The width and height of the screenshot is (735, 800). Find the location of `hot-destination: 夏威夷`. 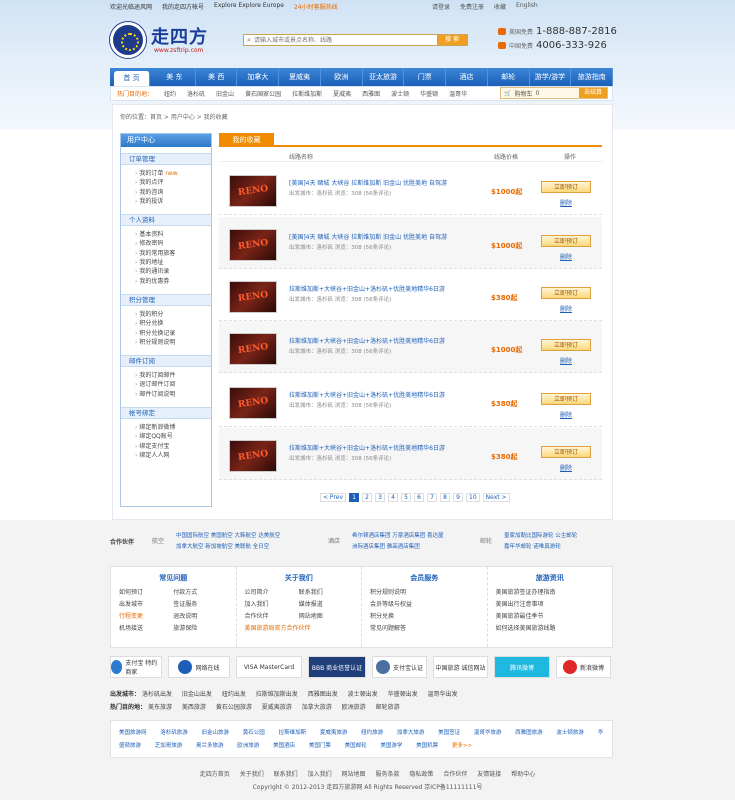

hot-destination: 夏威夷 is located at coordinates (342, 93).